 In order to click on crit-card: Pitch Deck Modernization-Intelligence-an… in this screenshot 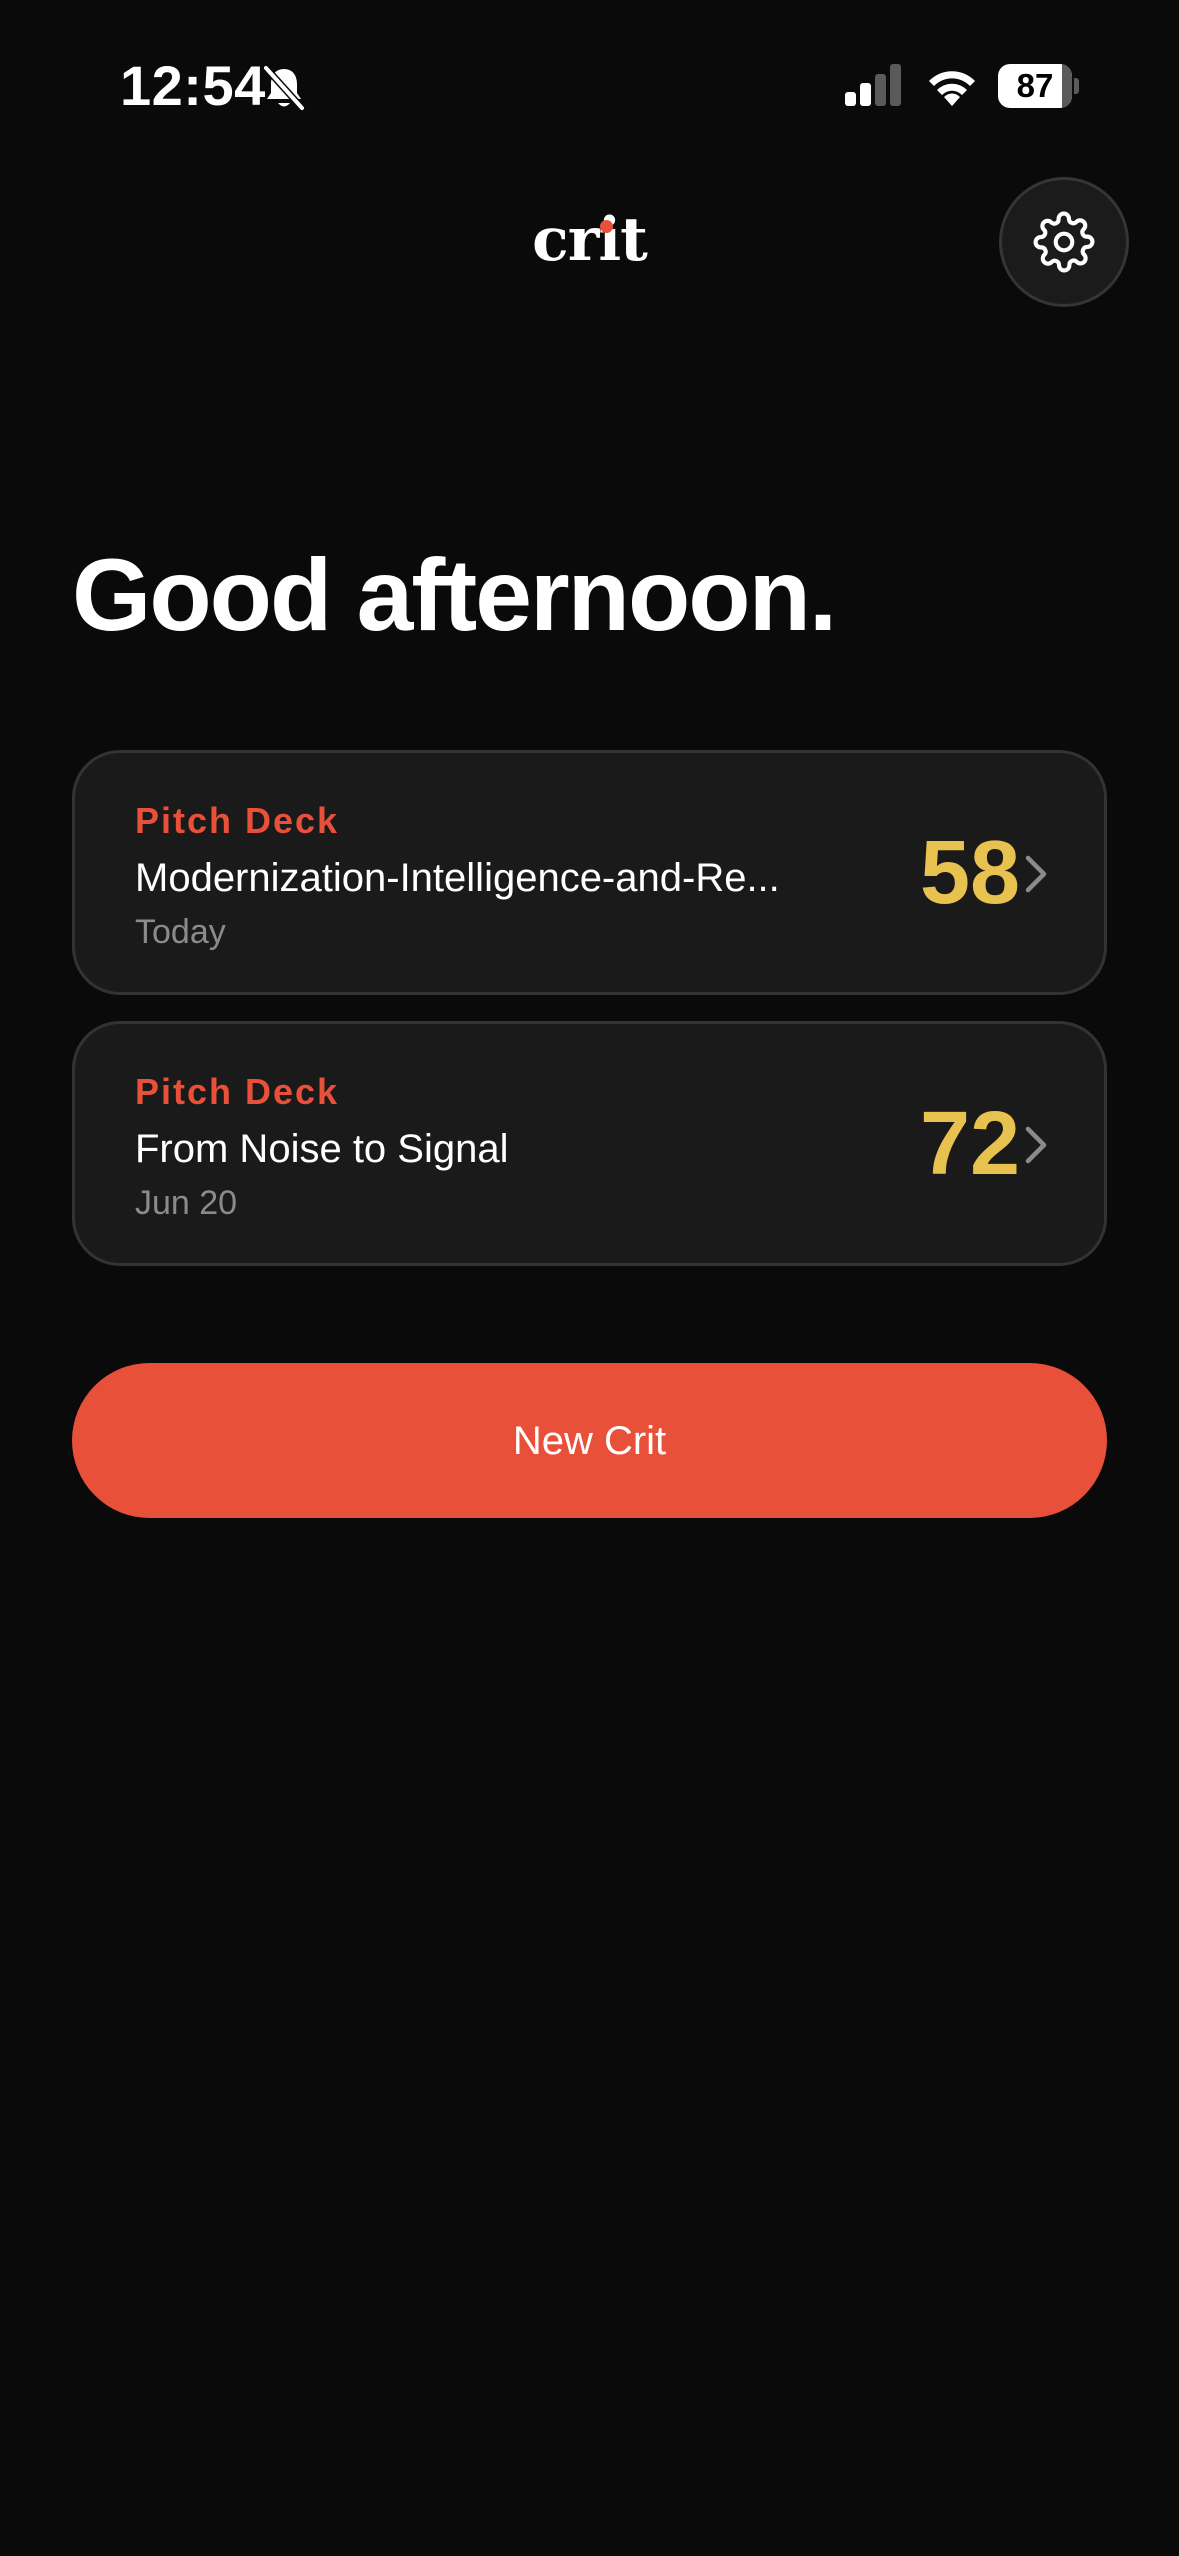, I will do `click(589, 872)`.